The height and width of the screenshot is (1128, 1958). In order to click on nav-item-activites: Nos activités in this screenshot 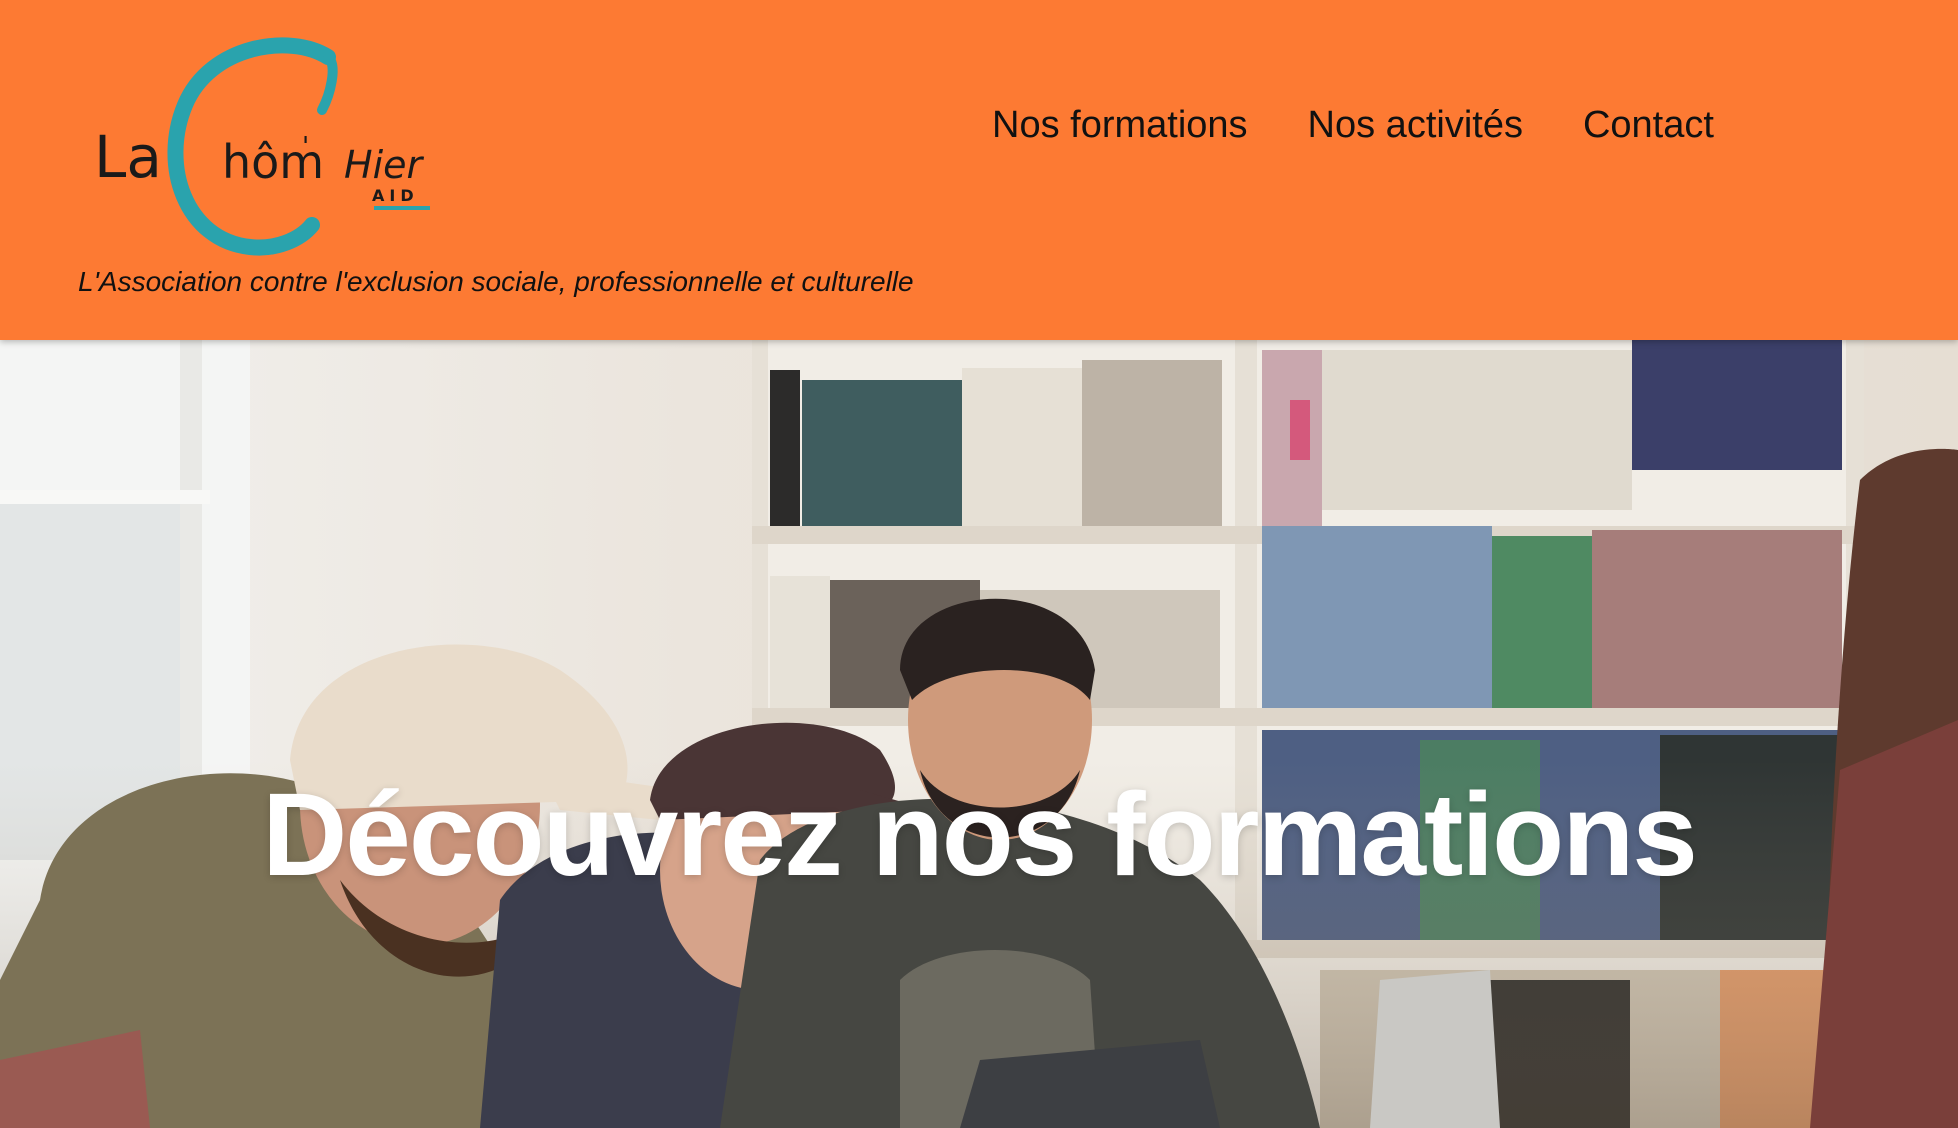, I will do `click(1415, 125)`.